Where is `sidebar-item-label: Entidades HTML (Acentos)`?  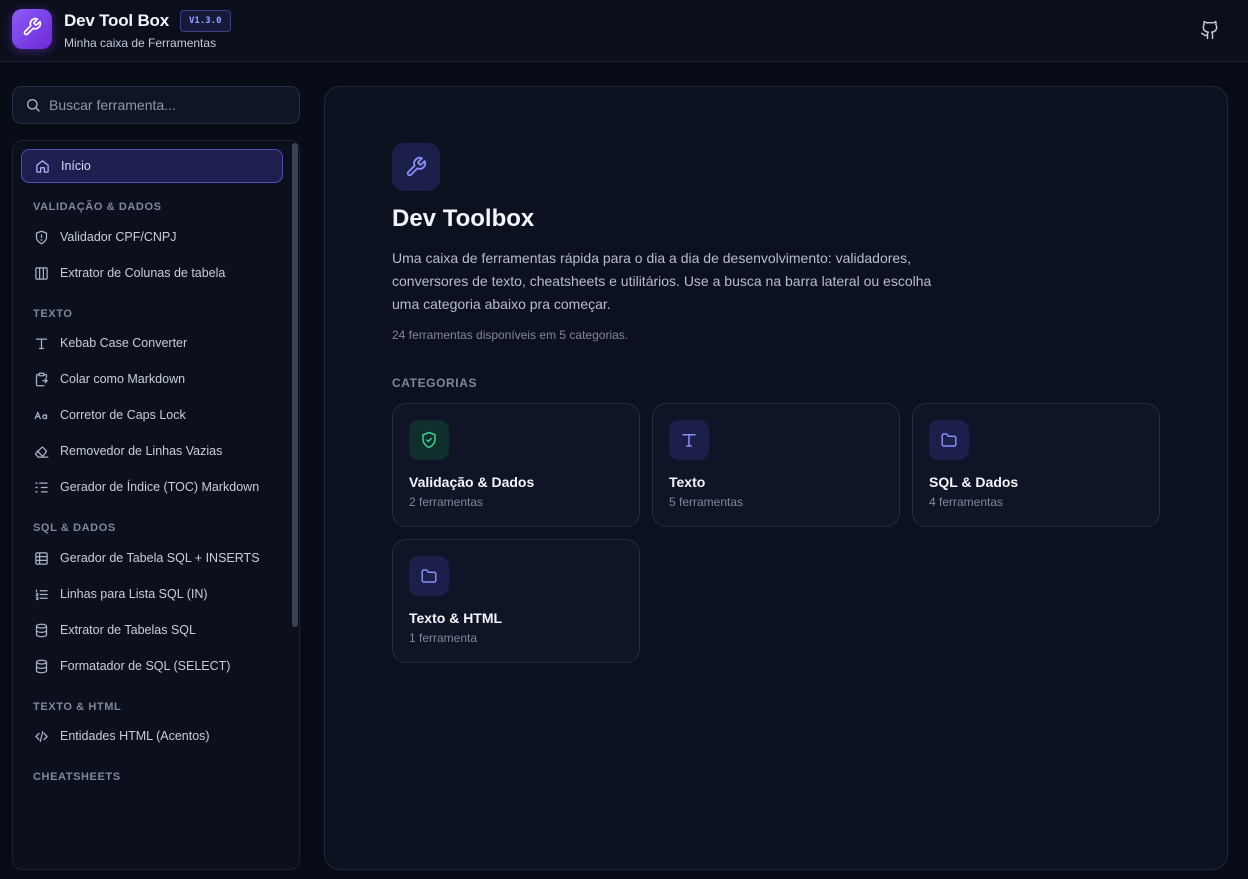 sidebar-item-label: Entidades HTML (Acentos) is located at coordinates (135, 736).